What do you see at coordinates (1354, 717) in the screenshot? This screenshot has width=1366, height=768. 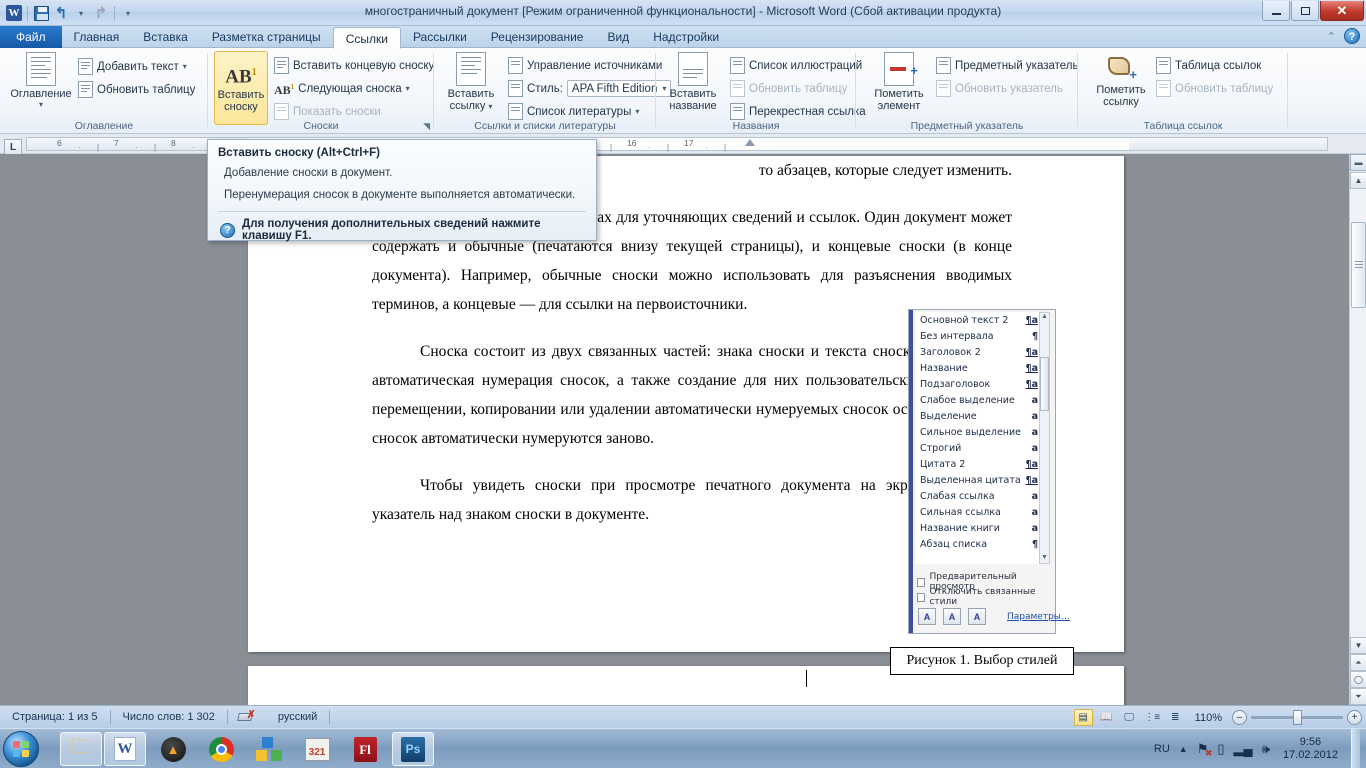 I see `zoom-in-button: +` at bounding box center [1354, 717].